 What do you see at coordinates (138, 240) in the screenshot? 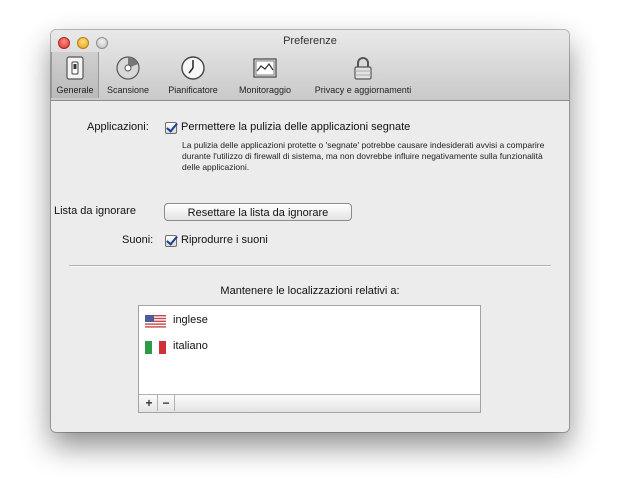
I see `sounds-label: Suoni:` at bounding box center [138, 240].